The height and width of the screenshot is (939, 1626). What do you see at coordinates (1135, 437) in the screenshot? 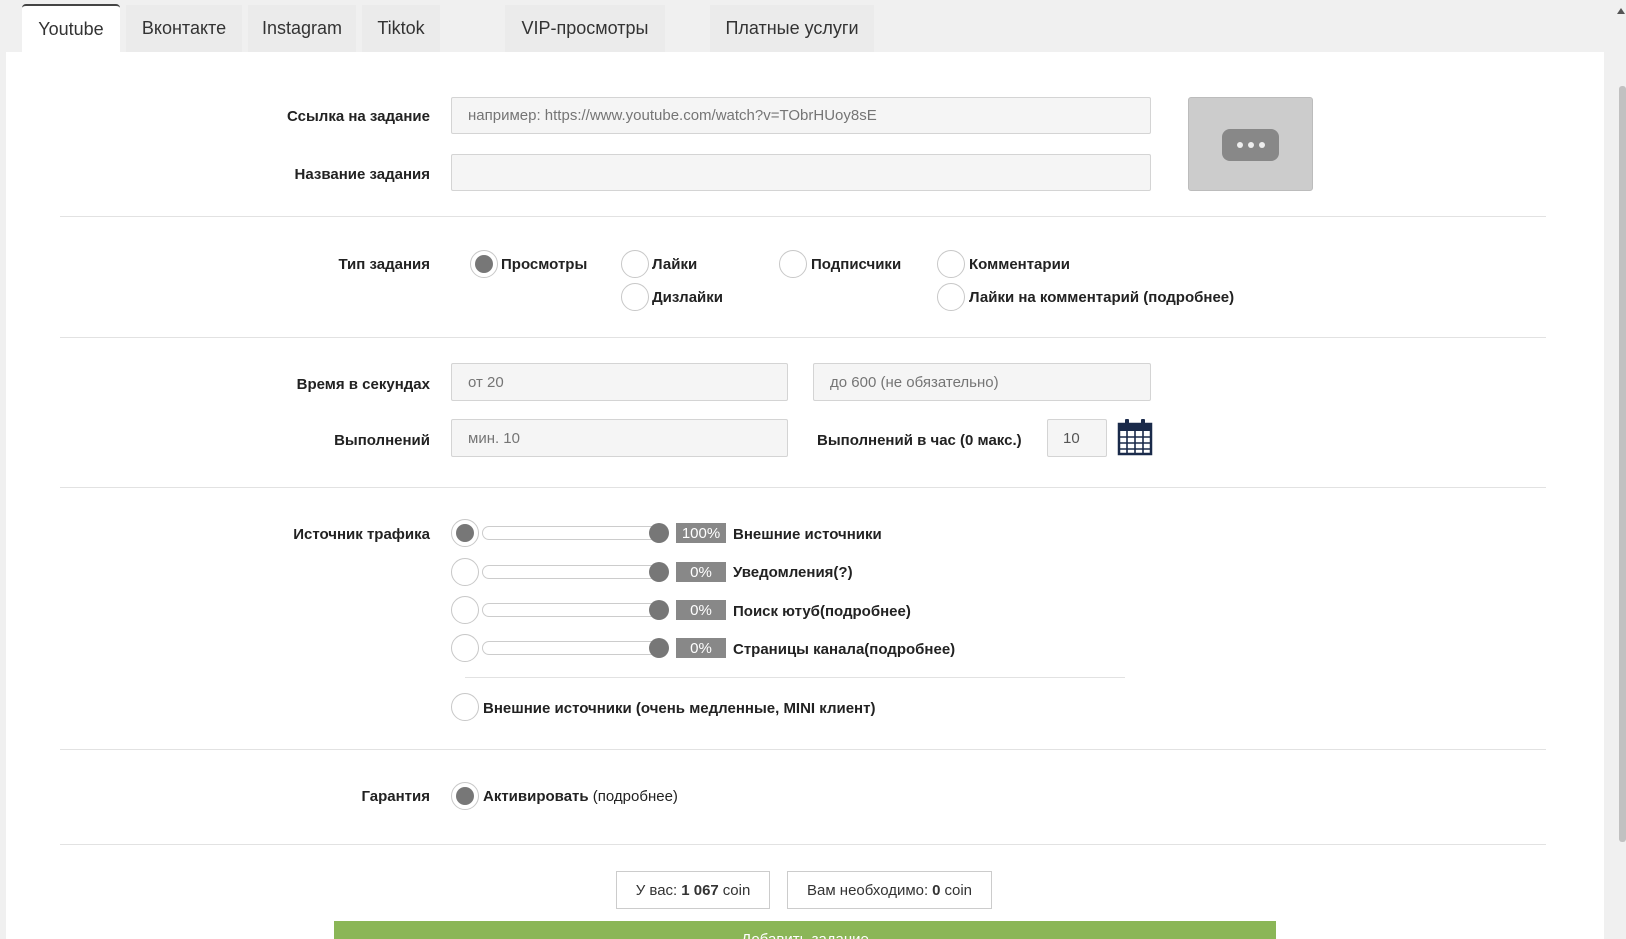
I see `calendar-icon` at bounding box center [1135, 437].